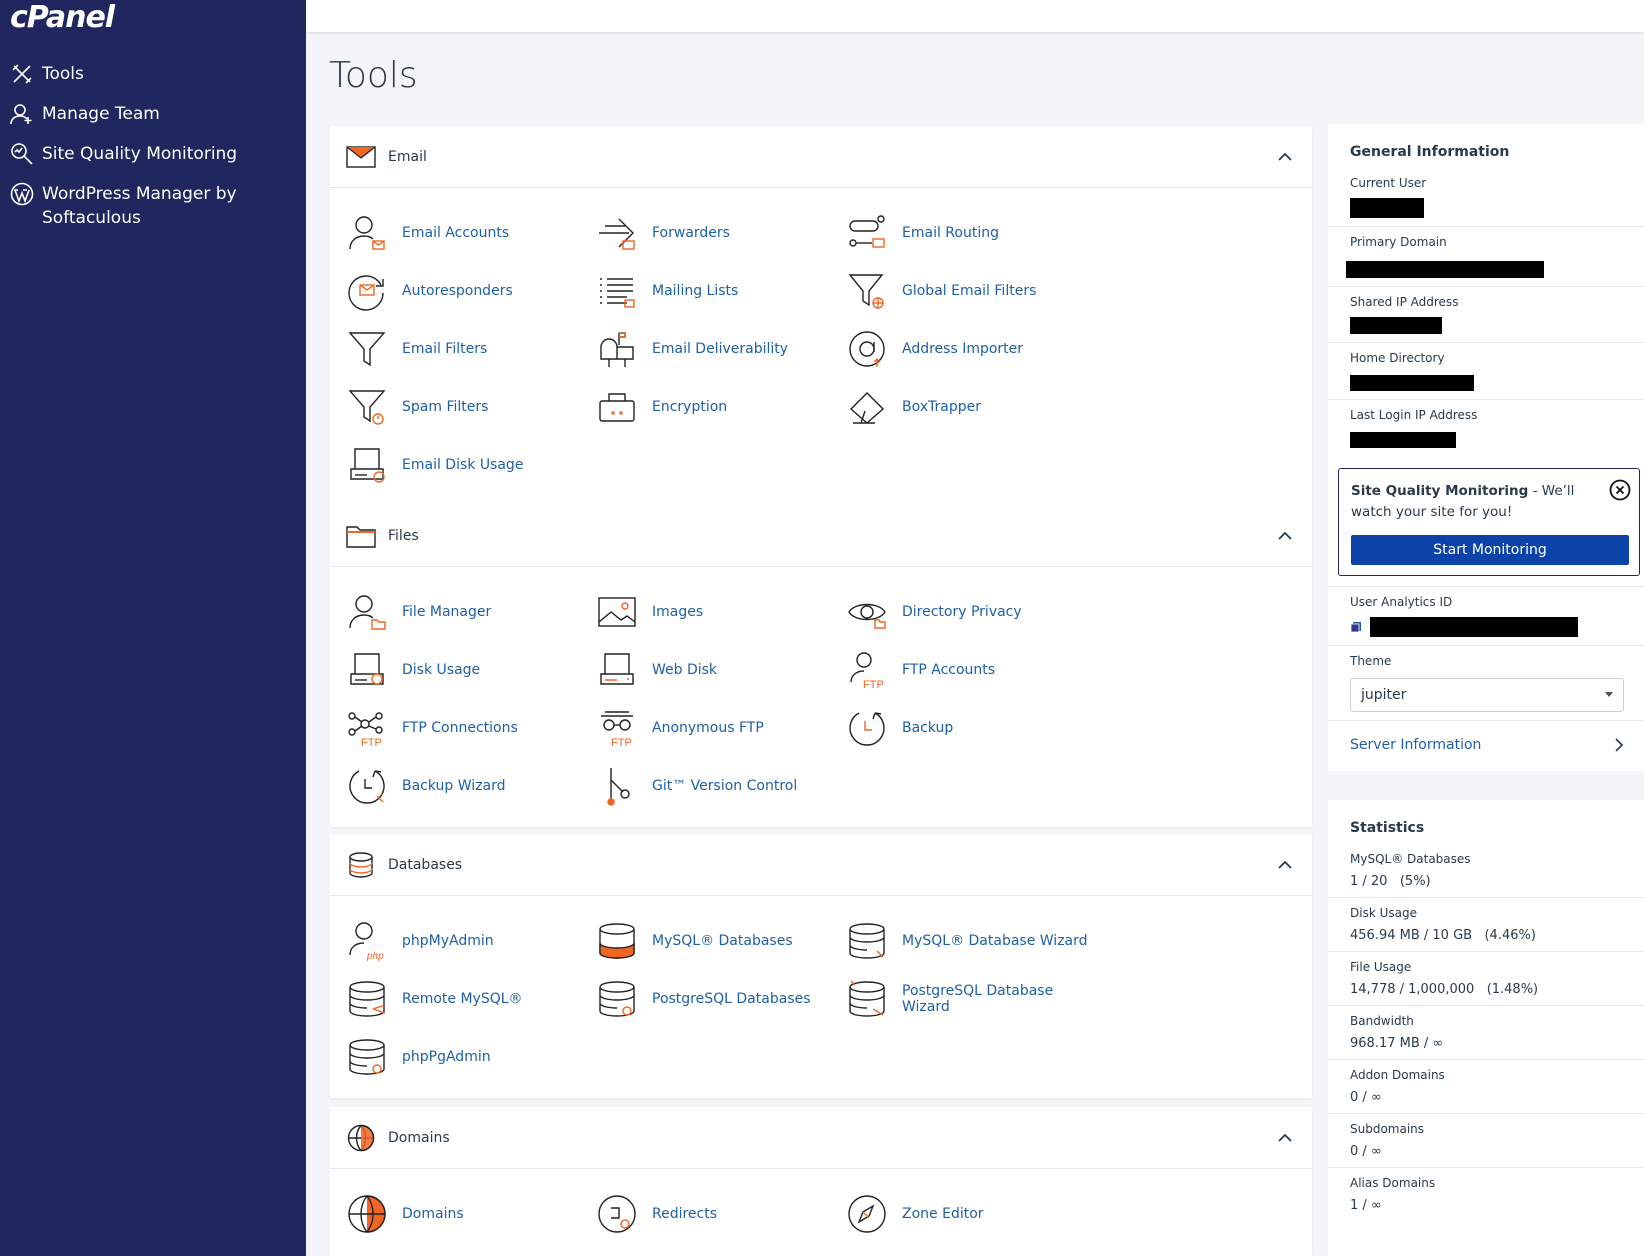 This screenshot has height=1256, width=1644. I want to click on tool-file-manager: File Manager, so click(471, 612).